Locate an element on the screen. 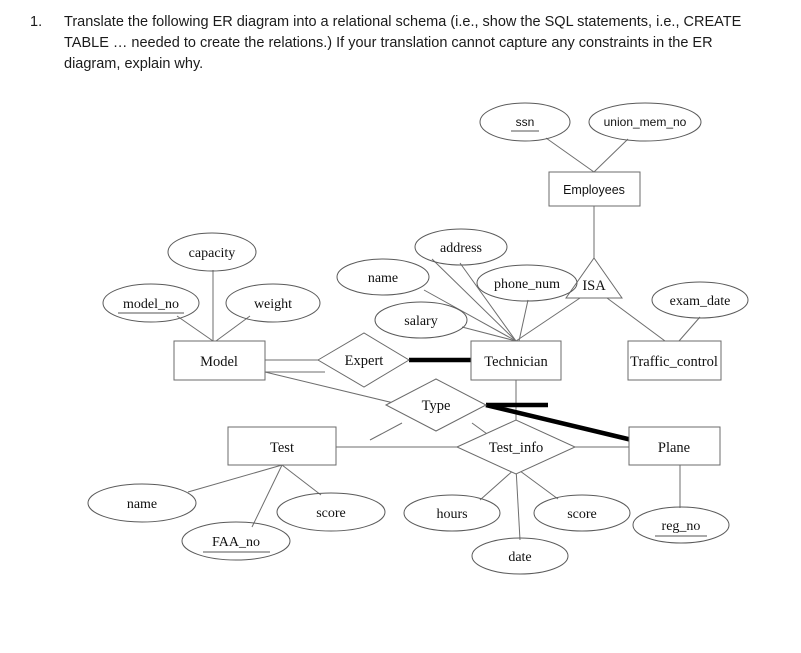  entity-label-traffic-control: Traffic_control is located at coordinates (674, 362).